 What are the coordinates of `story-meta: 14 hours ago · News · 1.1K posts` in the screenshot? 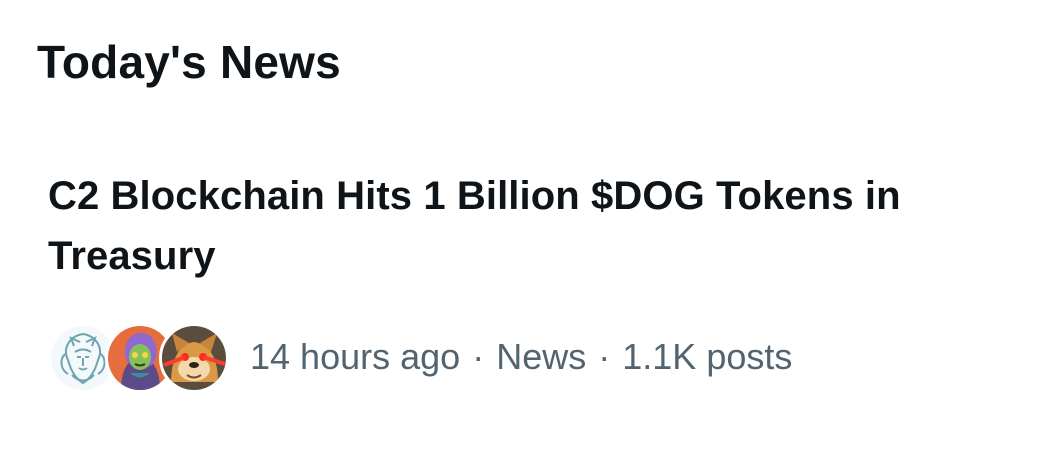 It's located at (521, 357).